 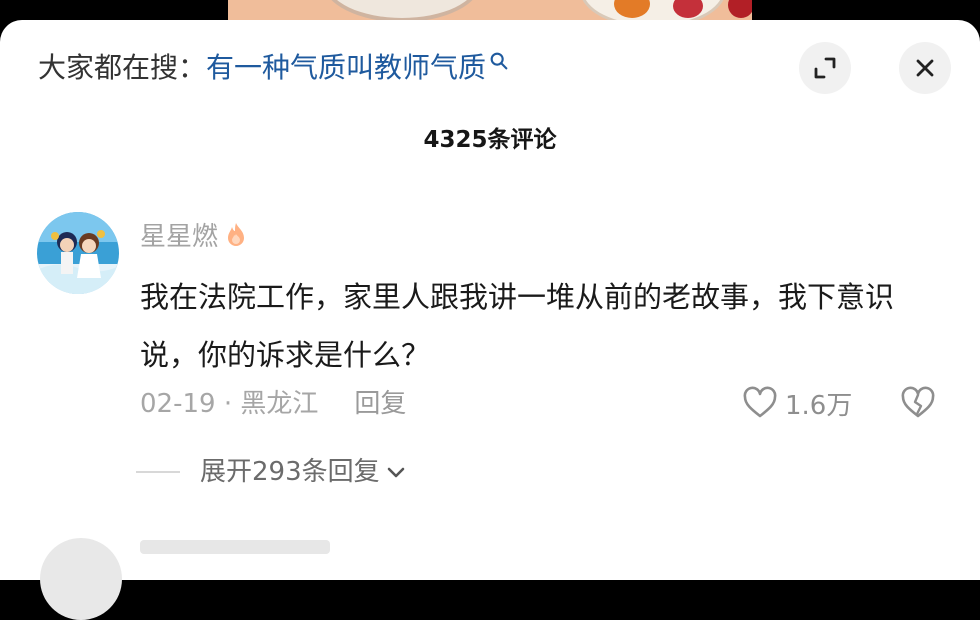 I want to click on close-button, so click(x=925, y=68).